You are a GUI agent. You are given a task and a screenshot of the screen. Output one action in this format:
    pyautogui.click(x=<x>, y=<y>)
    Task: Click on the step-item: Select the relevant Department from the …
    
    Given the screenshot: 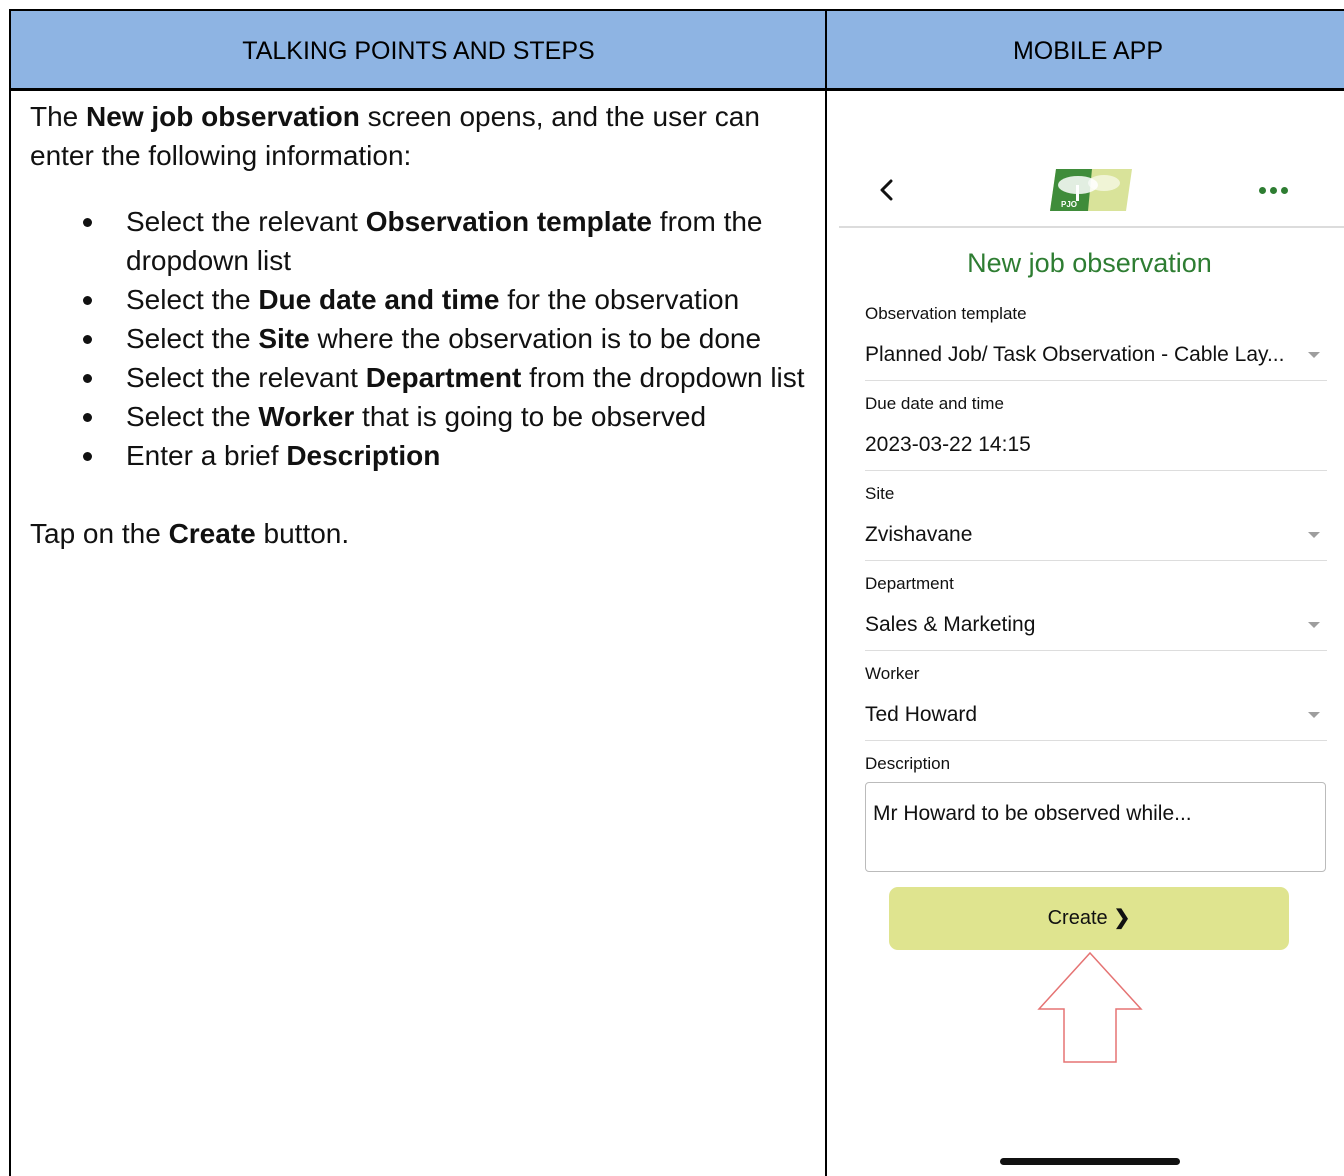 What is the action you would take?
    pyautogui.click(x=420, y=377)
    